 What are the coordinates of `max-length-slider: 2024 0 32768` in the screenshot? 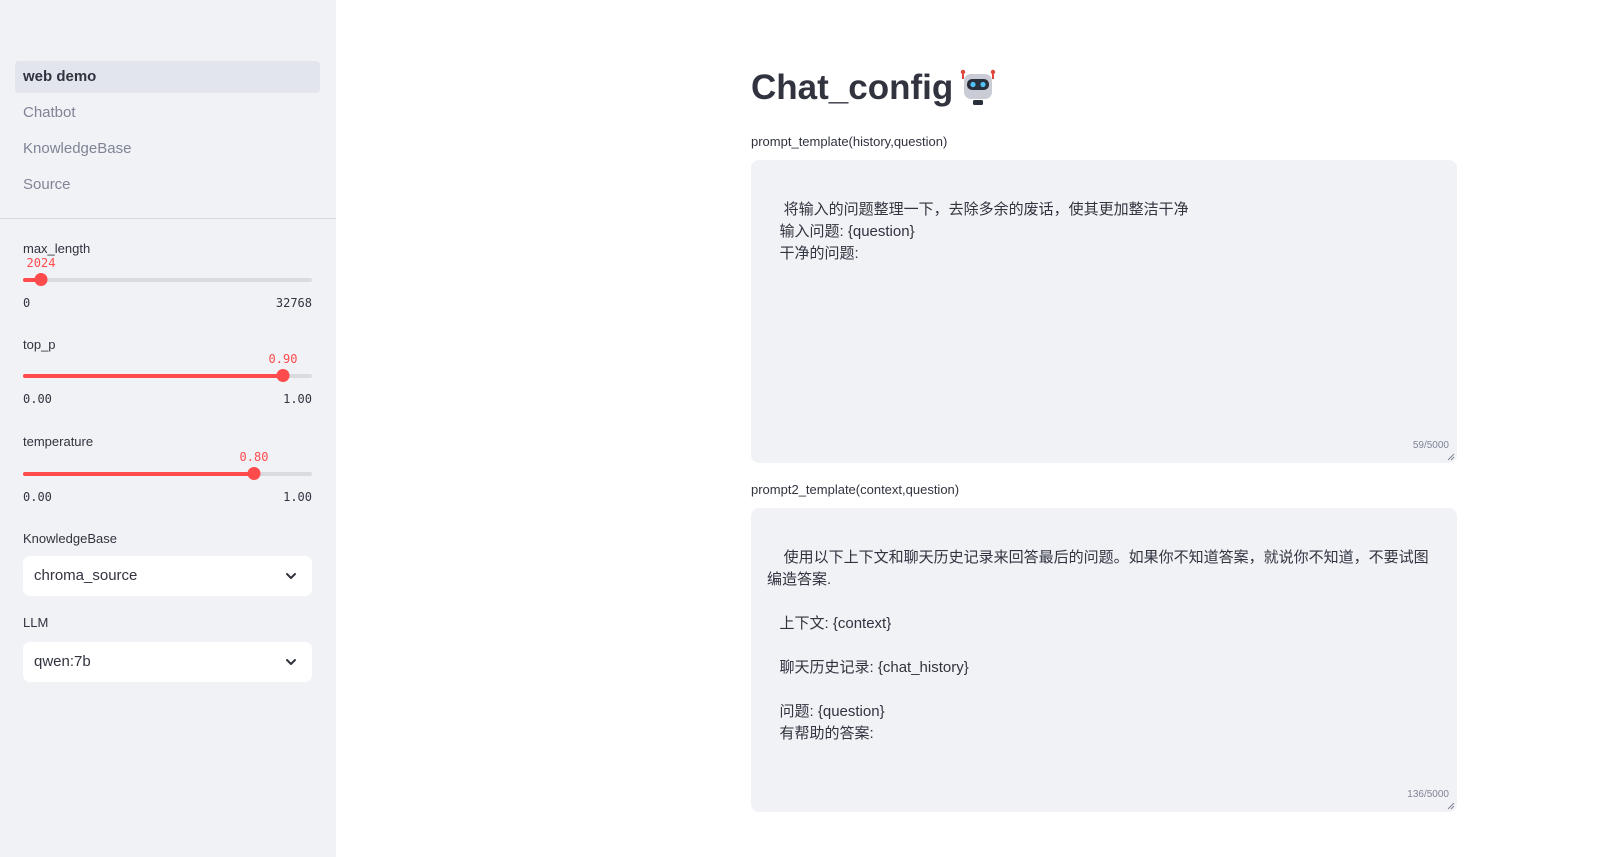 It's located at (167, 283).